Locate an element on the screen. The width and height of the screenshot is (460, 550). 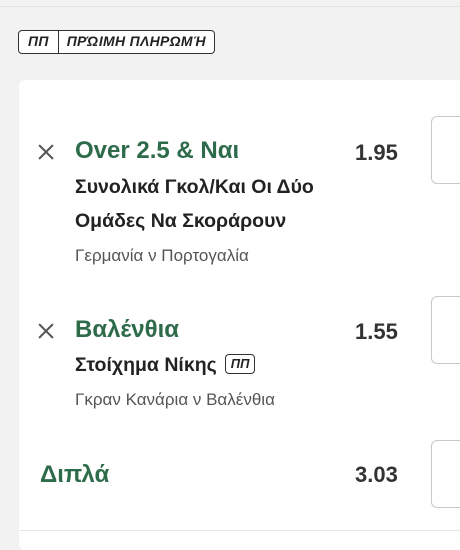
selection-2-stake-input is located at coordinates (445, 330).